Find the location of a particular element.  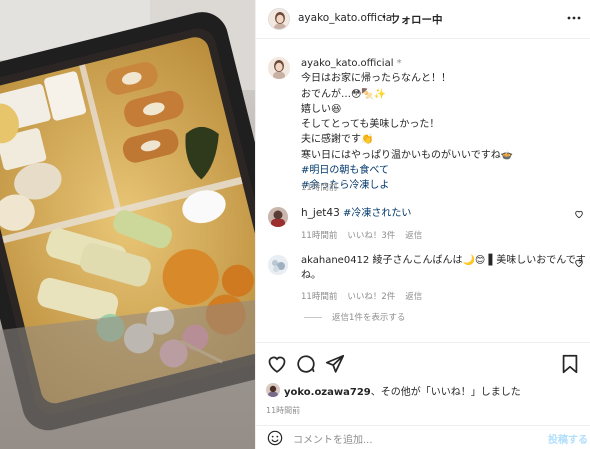

comment-text: 綾子さんこんばんは🌙😊 ▌美味しいおでんです is located at coordinates (479, 260).